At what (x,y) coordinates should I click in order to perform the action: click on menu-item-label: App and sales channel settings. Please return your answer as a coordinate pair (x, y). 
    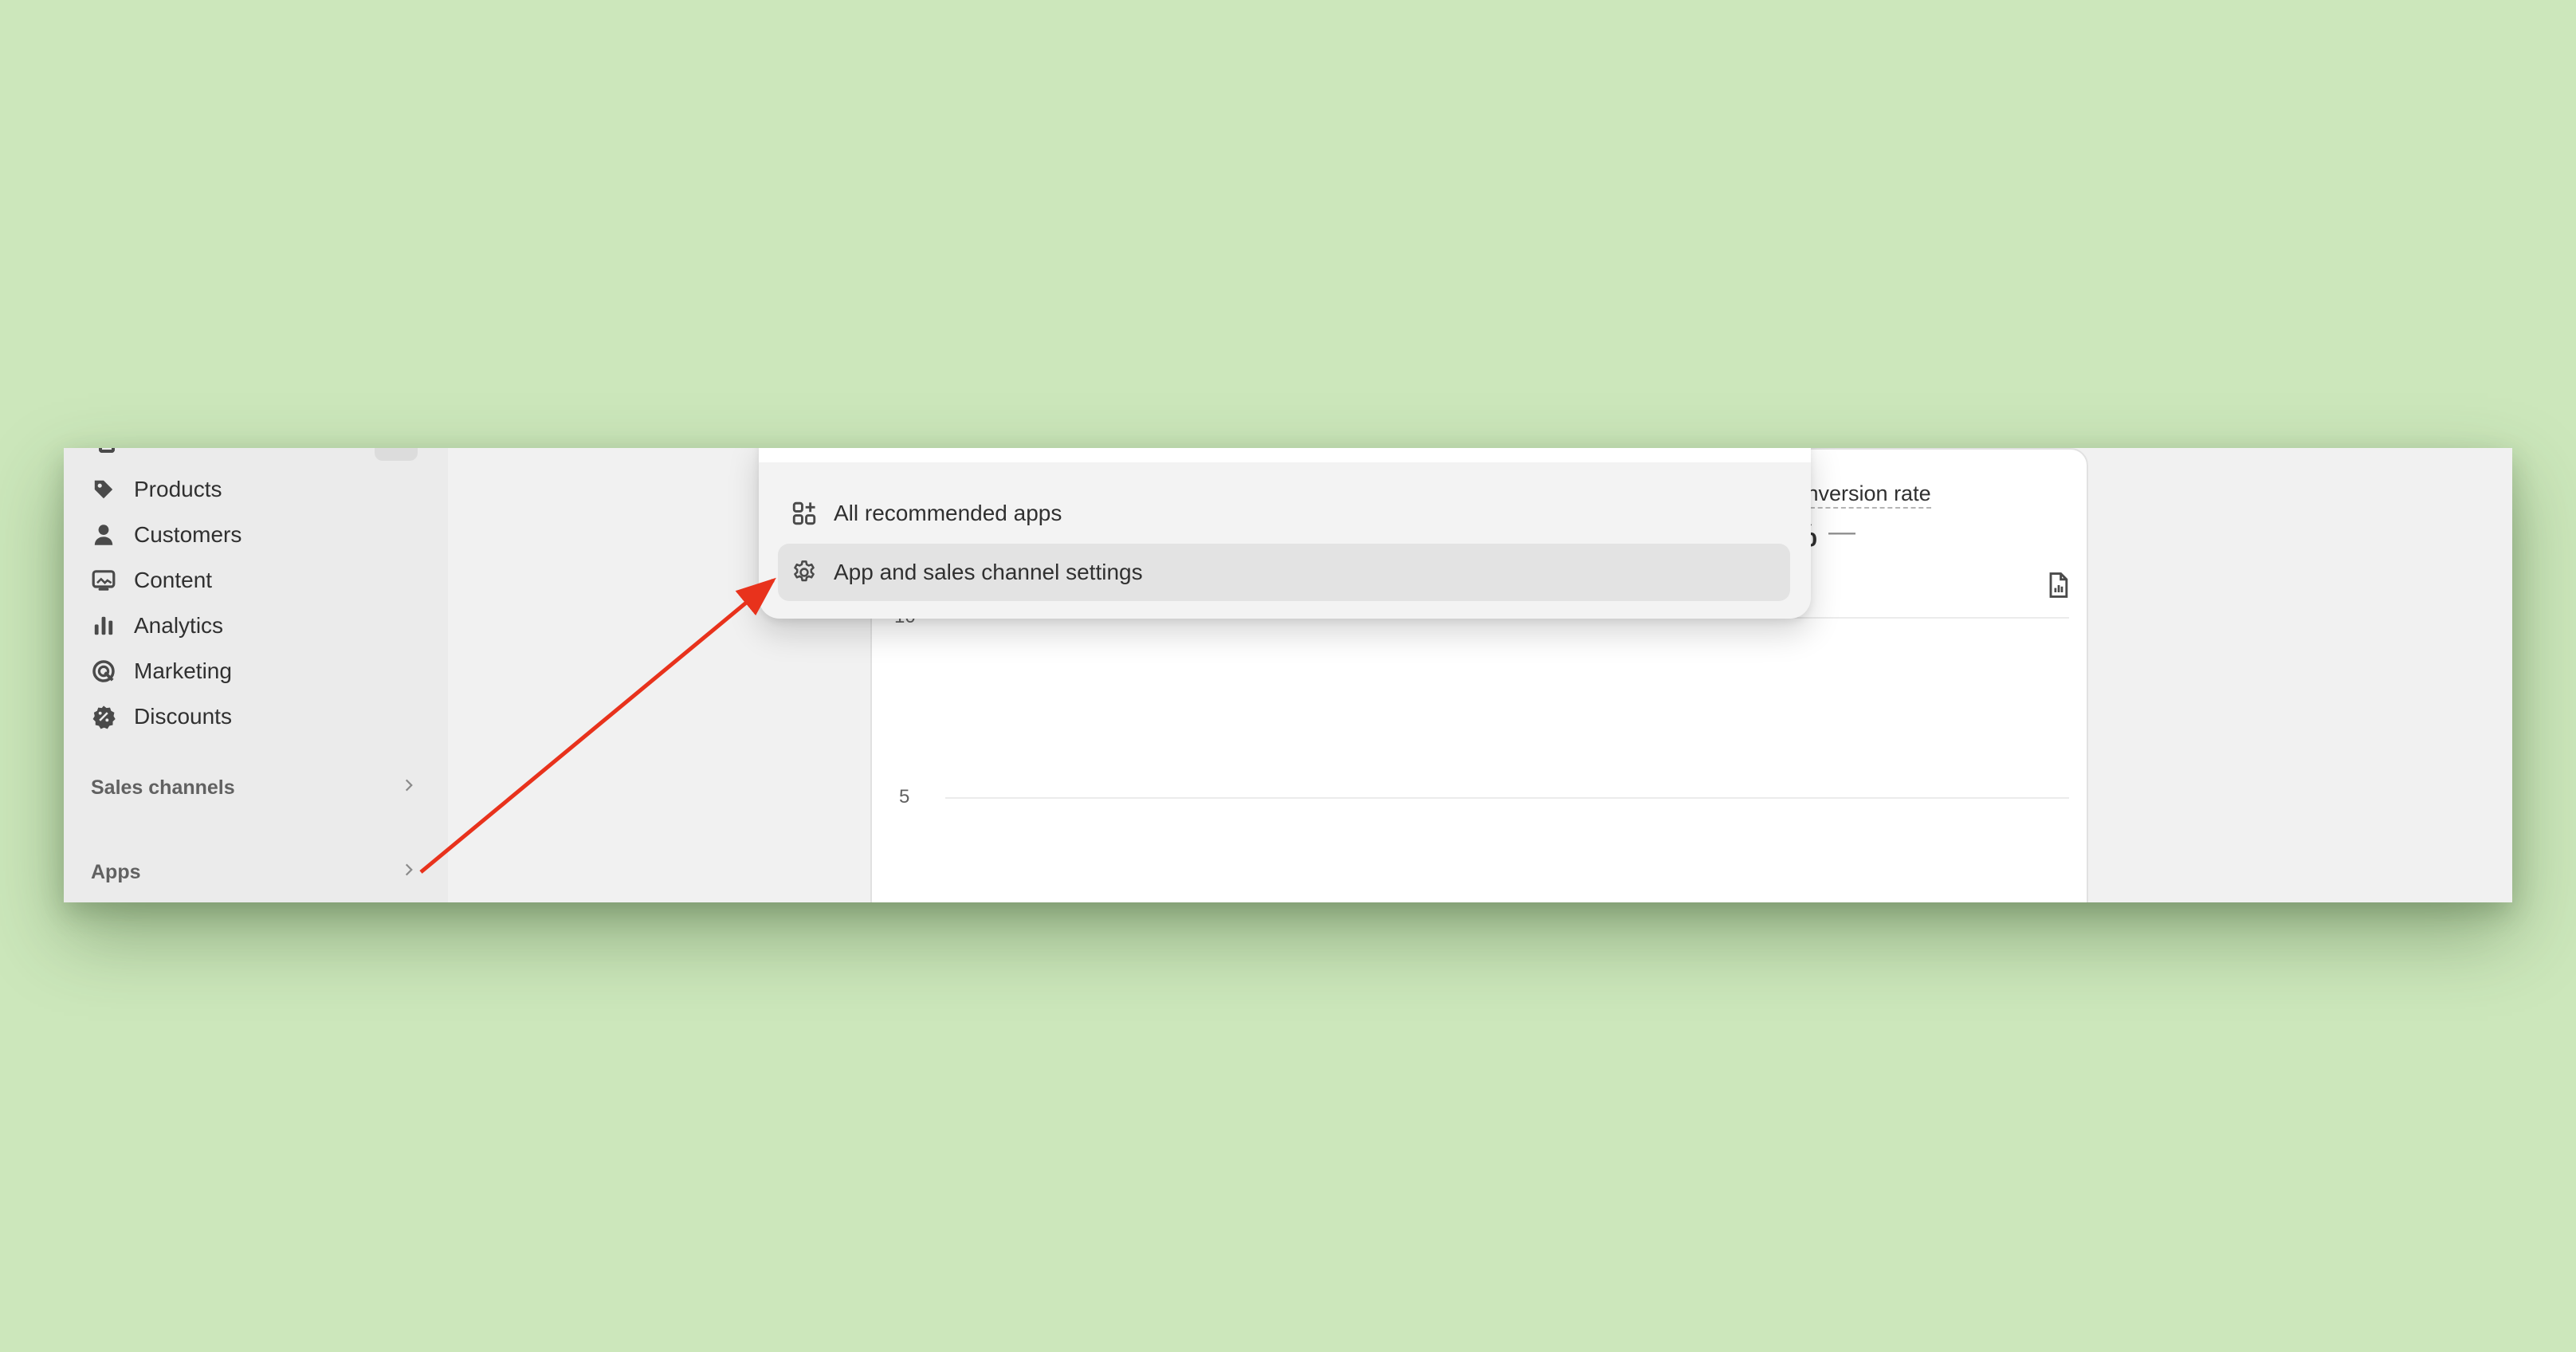
    Looking at the image, I should click on (988, 572).